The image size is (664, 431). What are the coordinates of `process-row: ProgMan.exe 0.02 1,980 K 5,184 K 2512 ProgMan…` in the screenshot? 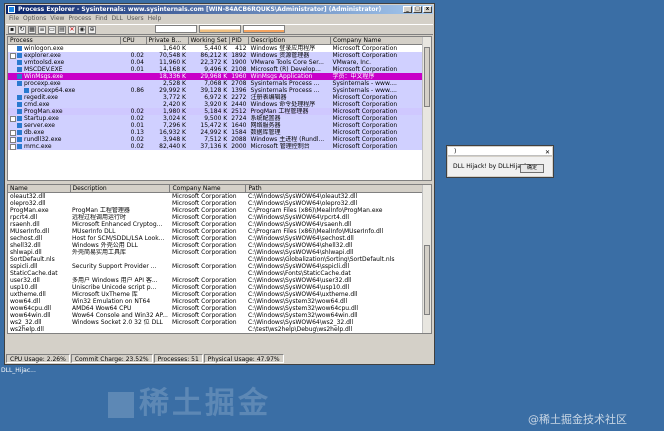 It's located at (215, 111).